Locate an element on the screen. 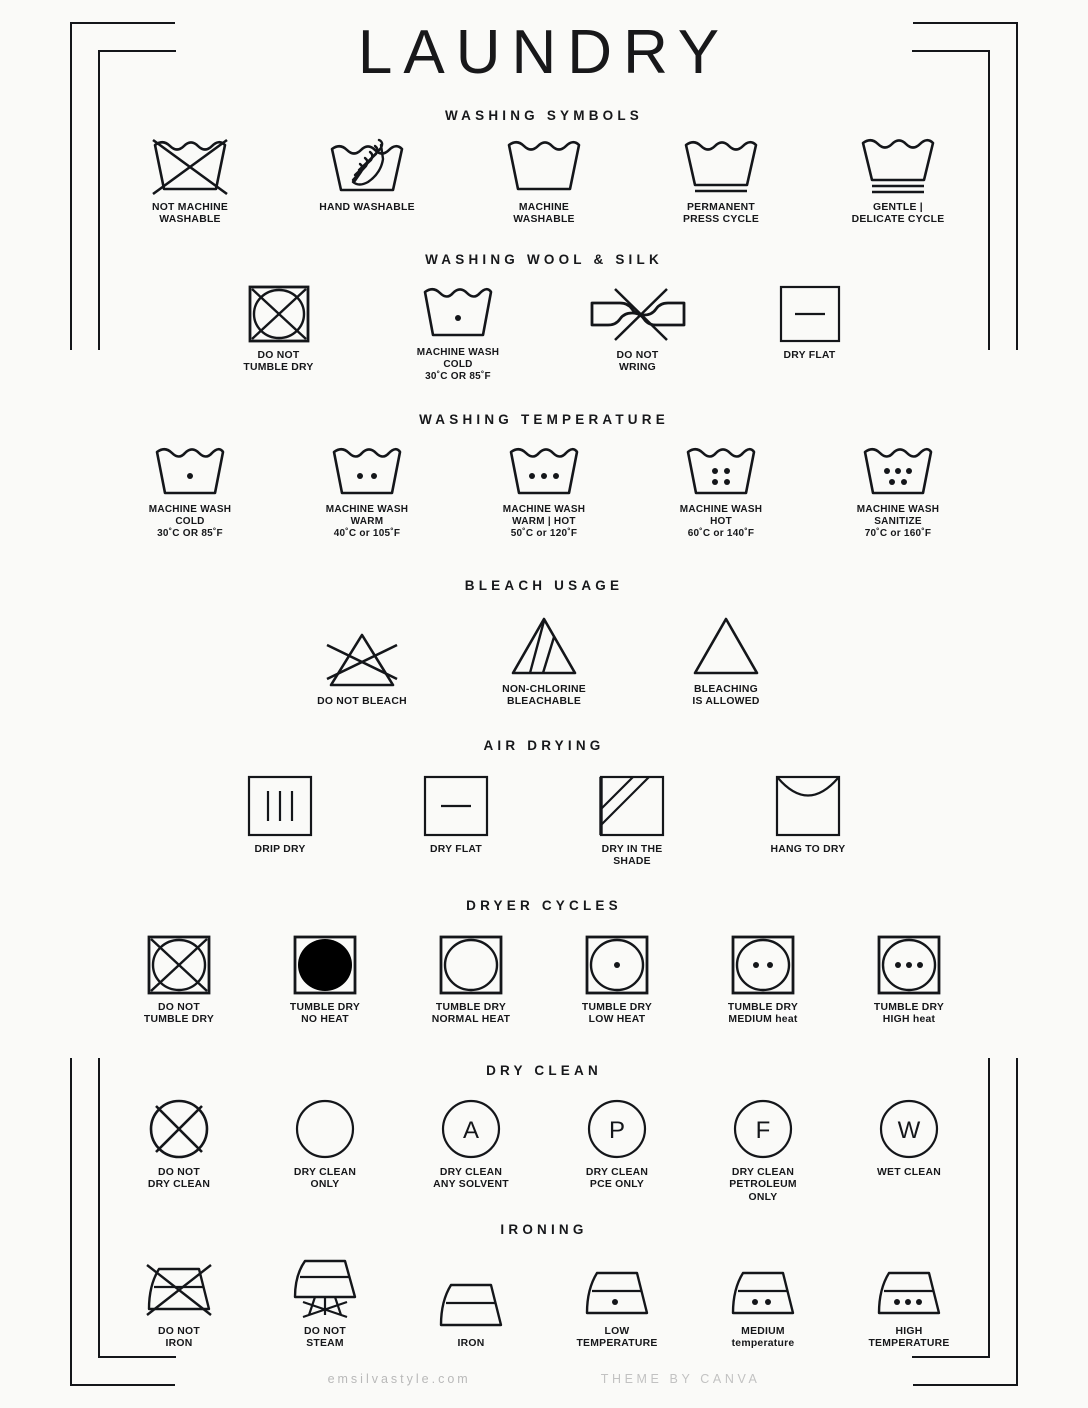  symbol-tumble-dry-low: TUMBLE DRY LOW HEAT is located at coordinates (617, 981).